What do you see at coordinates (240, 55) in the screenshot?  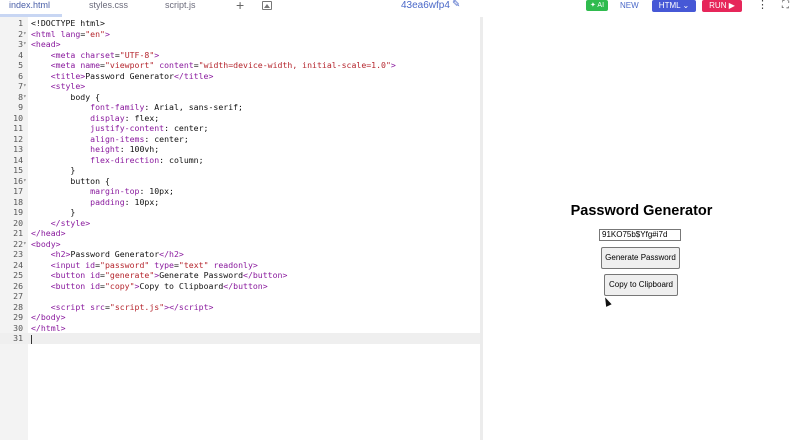 I see `code-line: 4 <meta charset="UTF-8">` at bounding box center [240, 55].